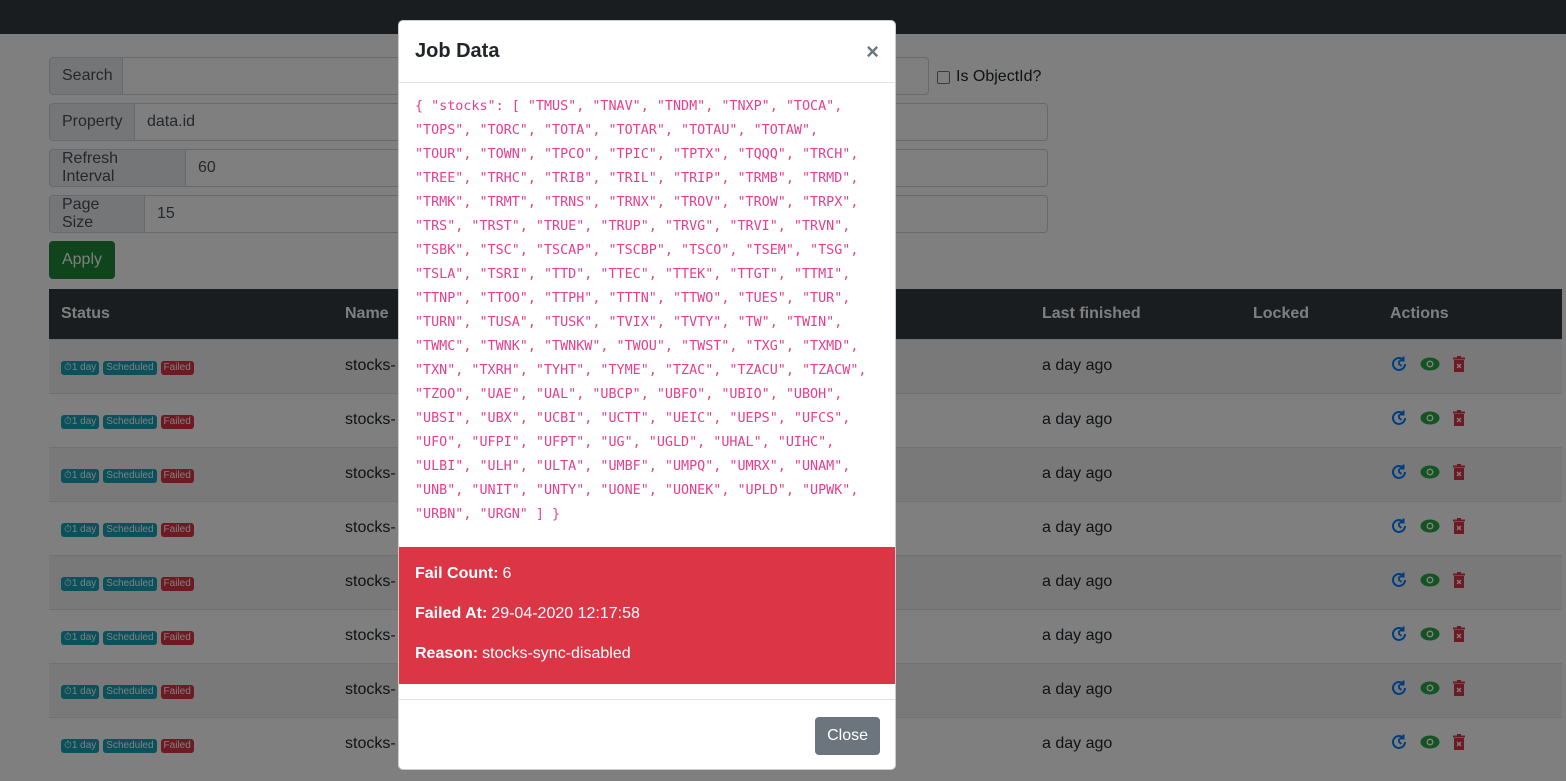 This screenshot has width=1566, height=781. Describe the element at coordinates (457, 51) in the screenshot. I see `modal-title: Job Data` at that location.